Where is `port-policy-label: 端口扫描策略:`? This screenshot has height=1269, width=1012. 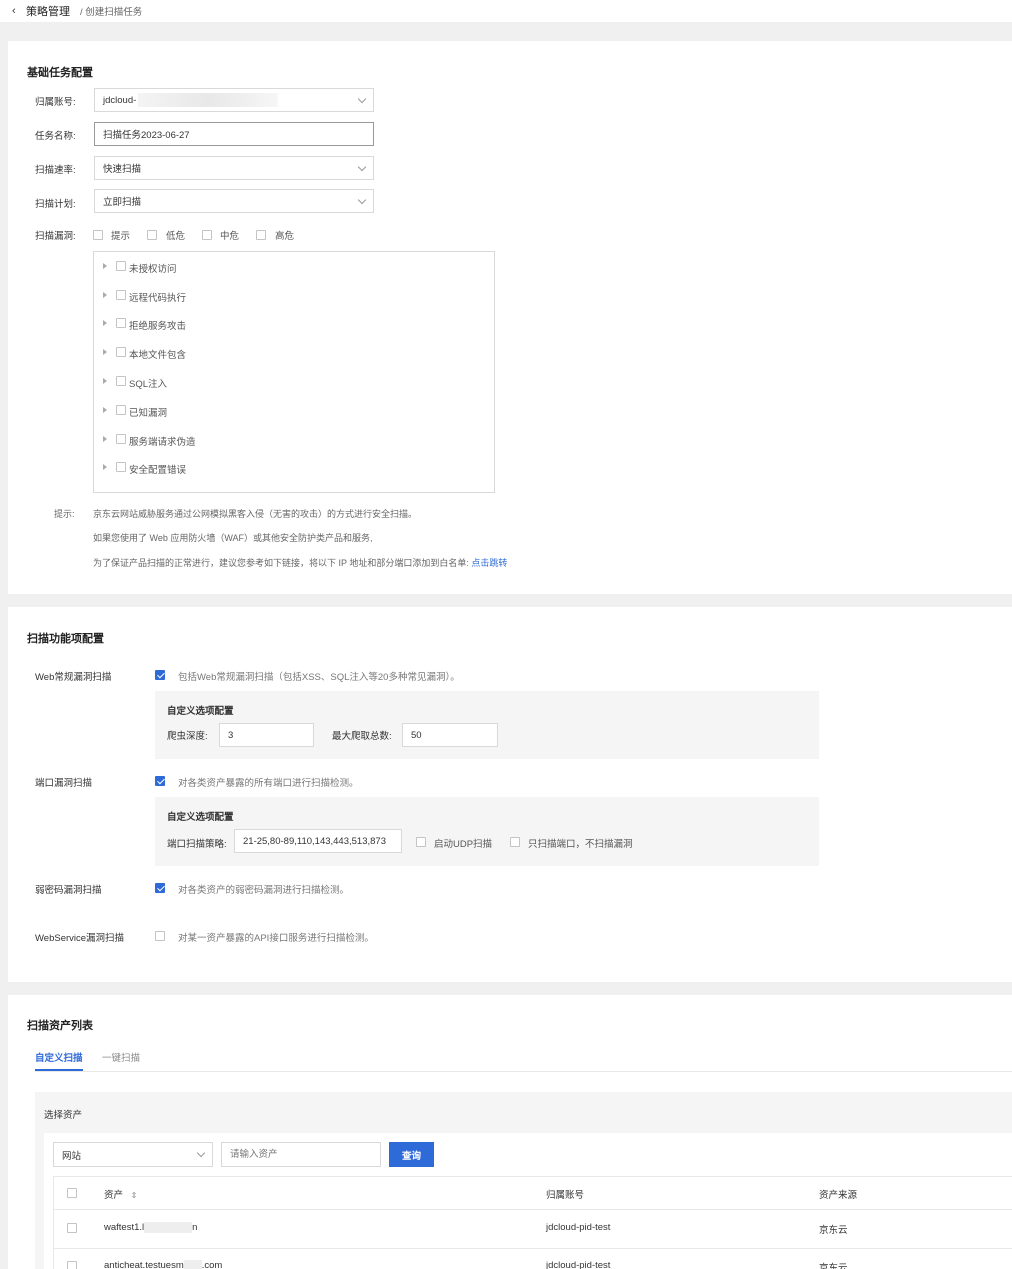
port-policy-label: 端口扫描策略: is located at coordinates (197, 844).